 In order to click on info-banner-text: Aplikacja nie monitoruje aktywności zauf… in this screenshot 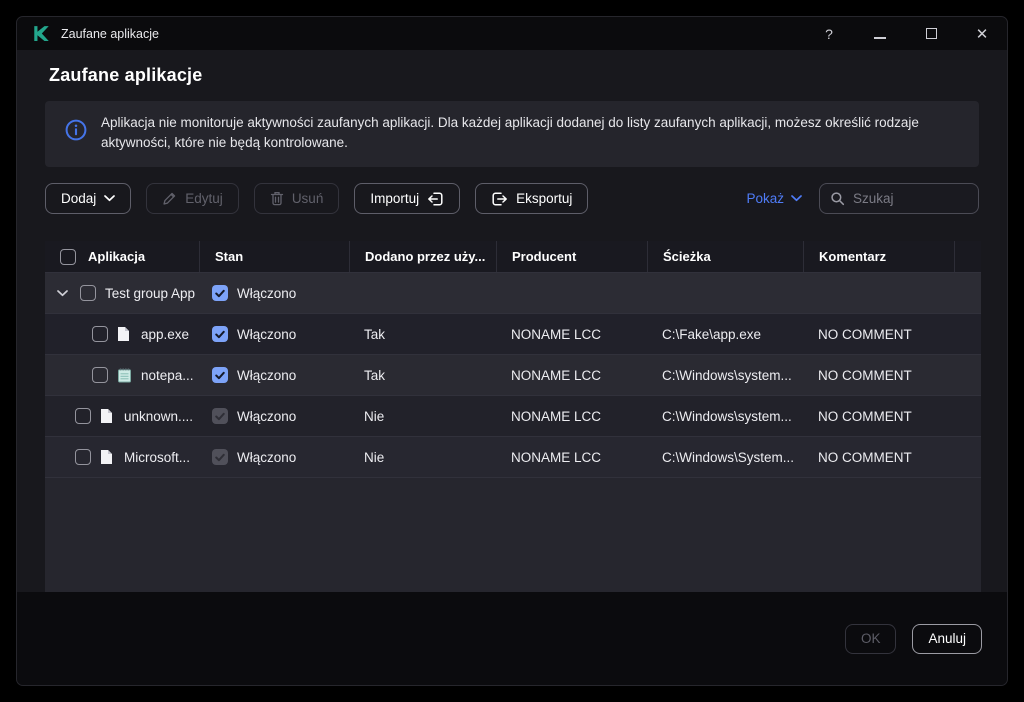, I will do `click(510, 132)`.